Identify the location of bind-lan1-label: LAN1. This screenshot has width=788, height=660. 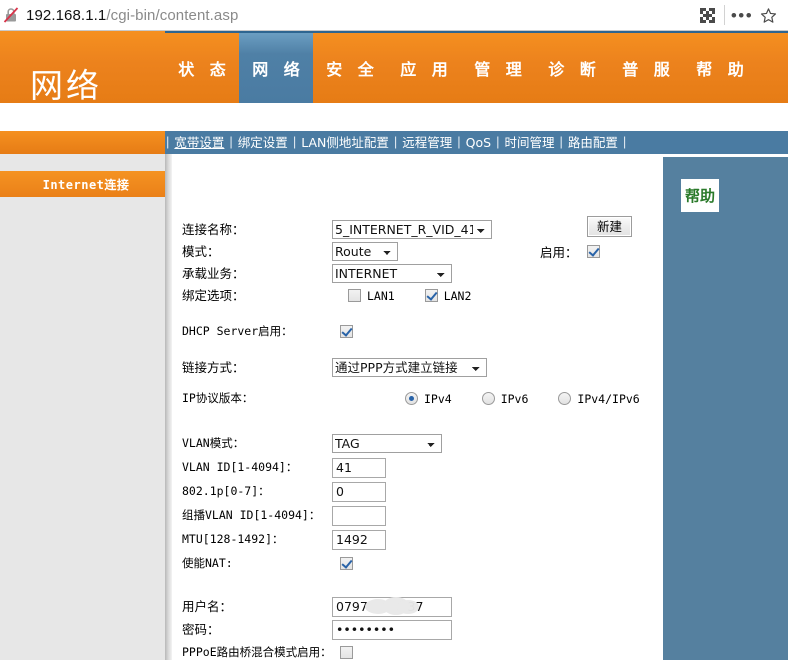
(381, 295).